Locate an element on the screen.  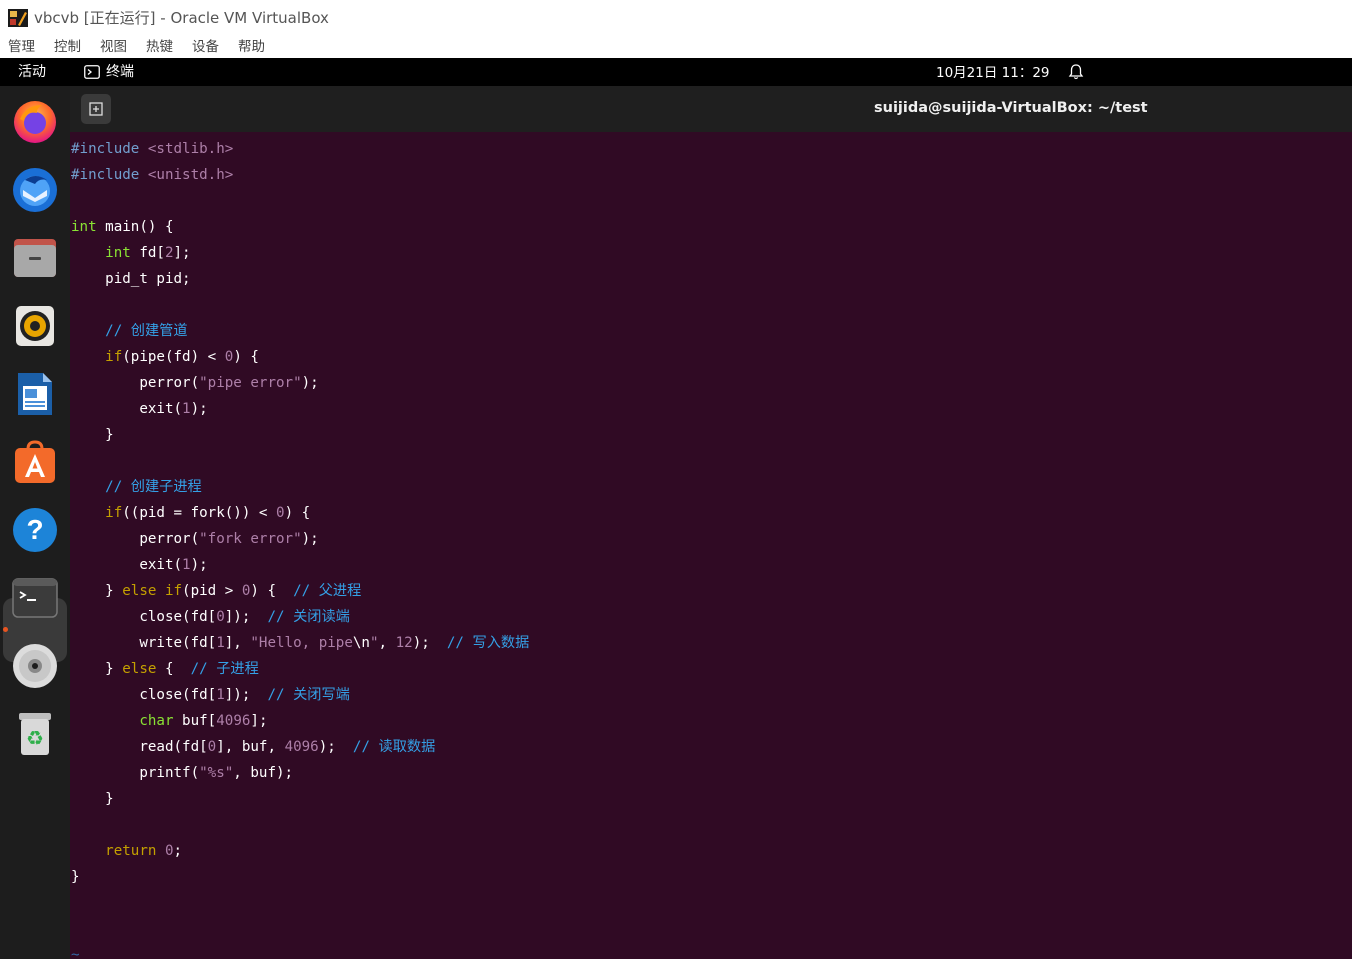
menu-help: 帮助 is located at coordinates (251, 47).